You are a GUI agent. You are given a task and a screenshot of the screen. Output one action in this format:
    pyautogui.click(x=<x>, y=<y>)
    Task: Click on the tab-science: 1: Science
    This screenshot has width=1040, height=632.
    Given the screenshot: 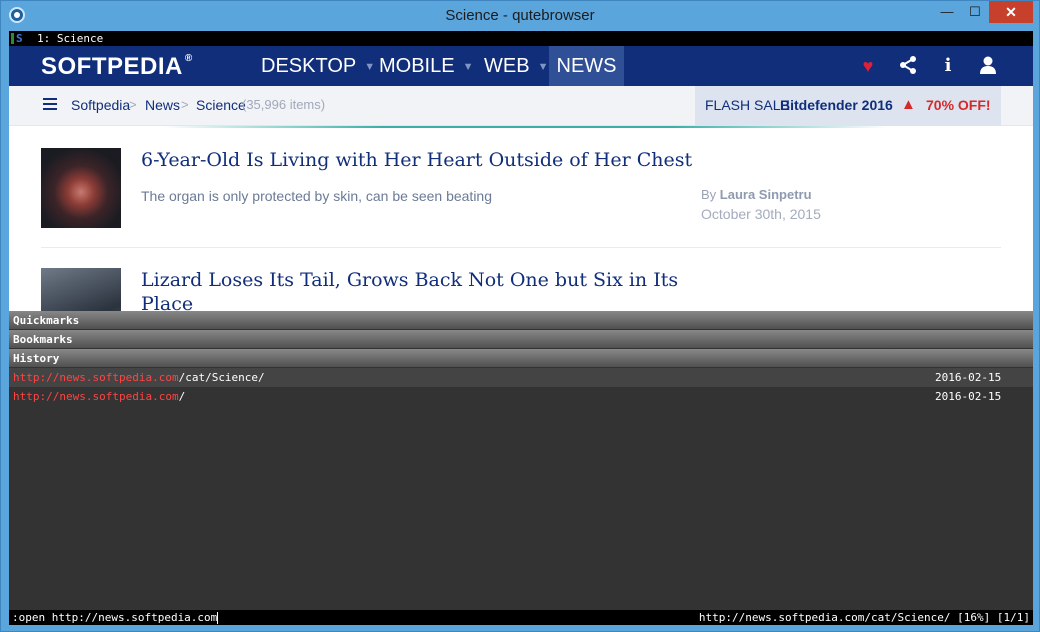 What is the action you would take?
    pyautogui.click(x=70, y=38)
    